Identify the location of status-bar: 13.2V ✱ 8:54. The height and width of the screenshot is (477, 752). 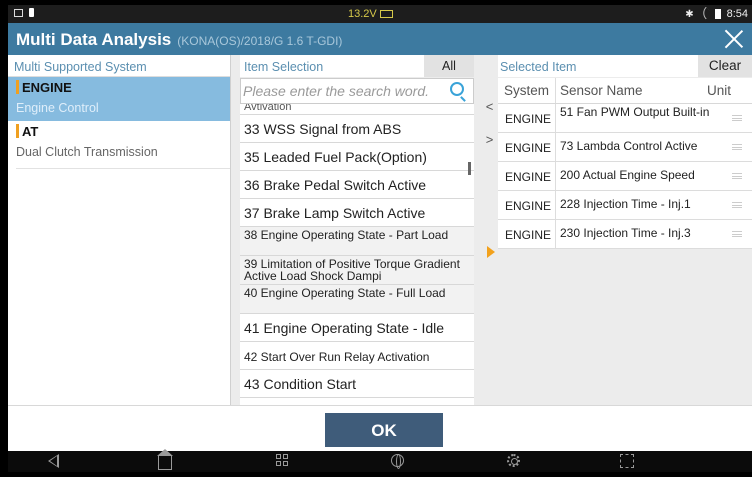
(380, 14).